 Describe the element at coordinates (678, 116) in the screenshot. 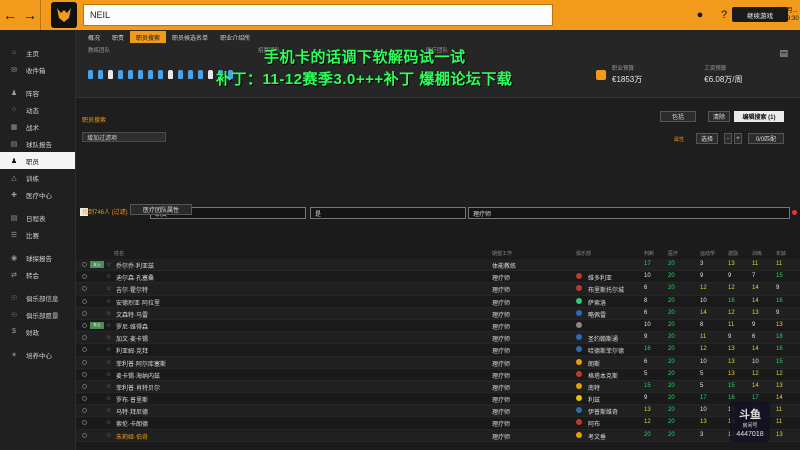

I see `include-dropdown: 包括` at that location.